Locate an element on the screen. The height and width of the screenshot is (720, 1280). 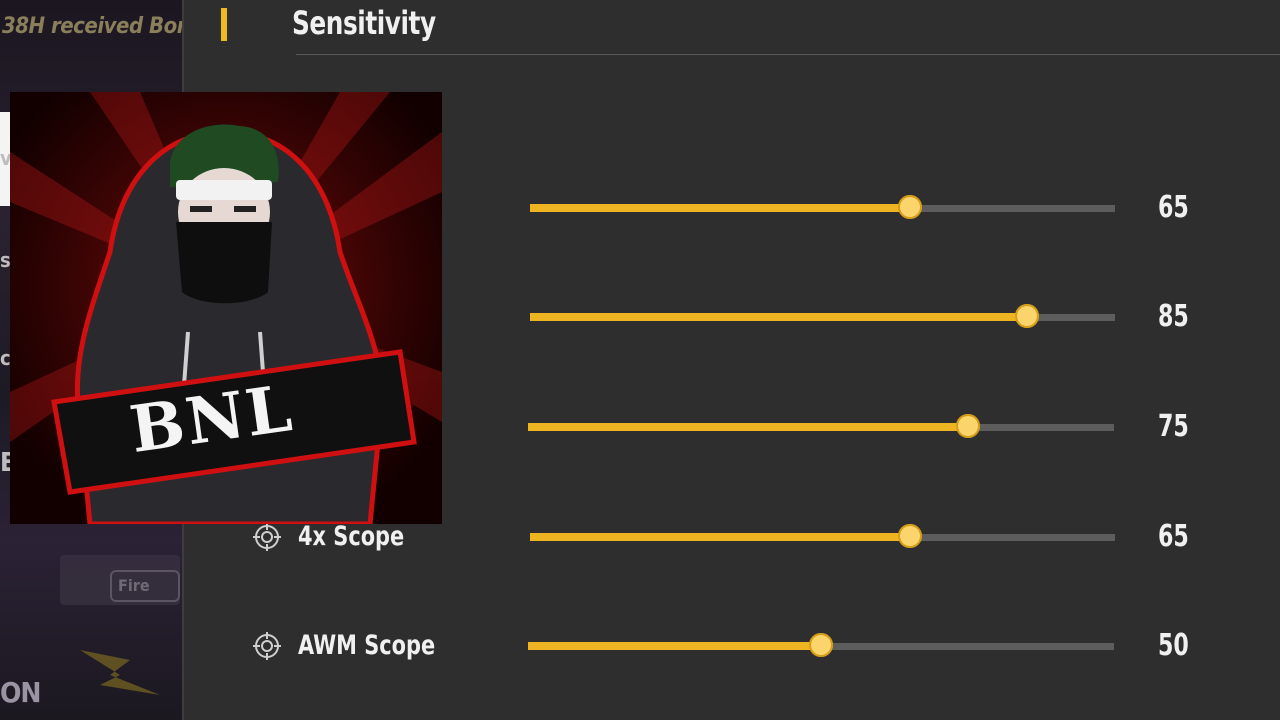
sensitivity-row-awm-scope: AWM Scope 50 is located at coordinates (640, 646).